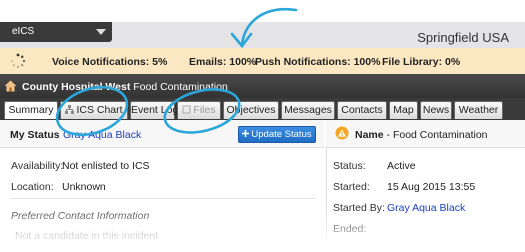 This screenshot has width=525, height=252. Describe the element at coordinates (84, 187) in the screenshot. I see `location-value: Unknown` at that location.